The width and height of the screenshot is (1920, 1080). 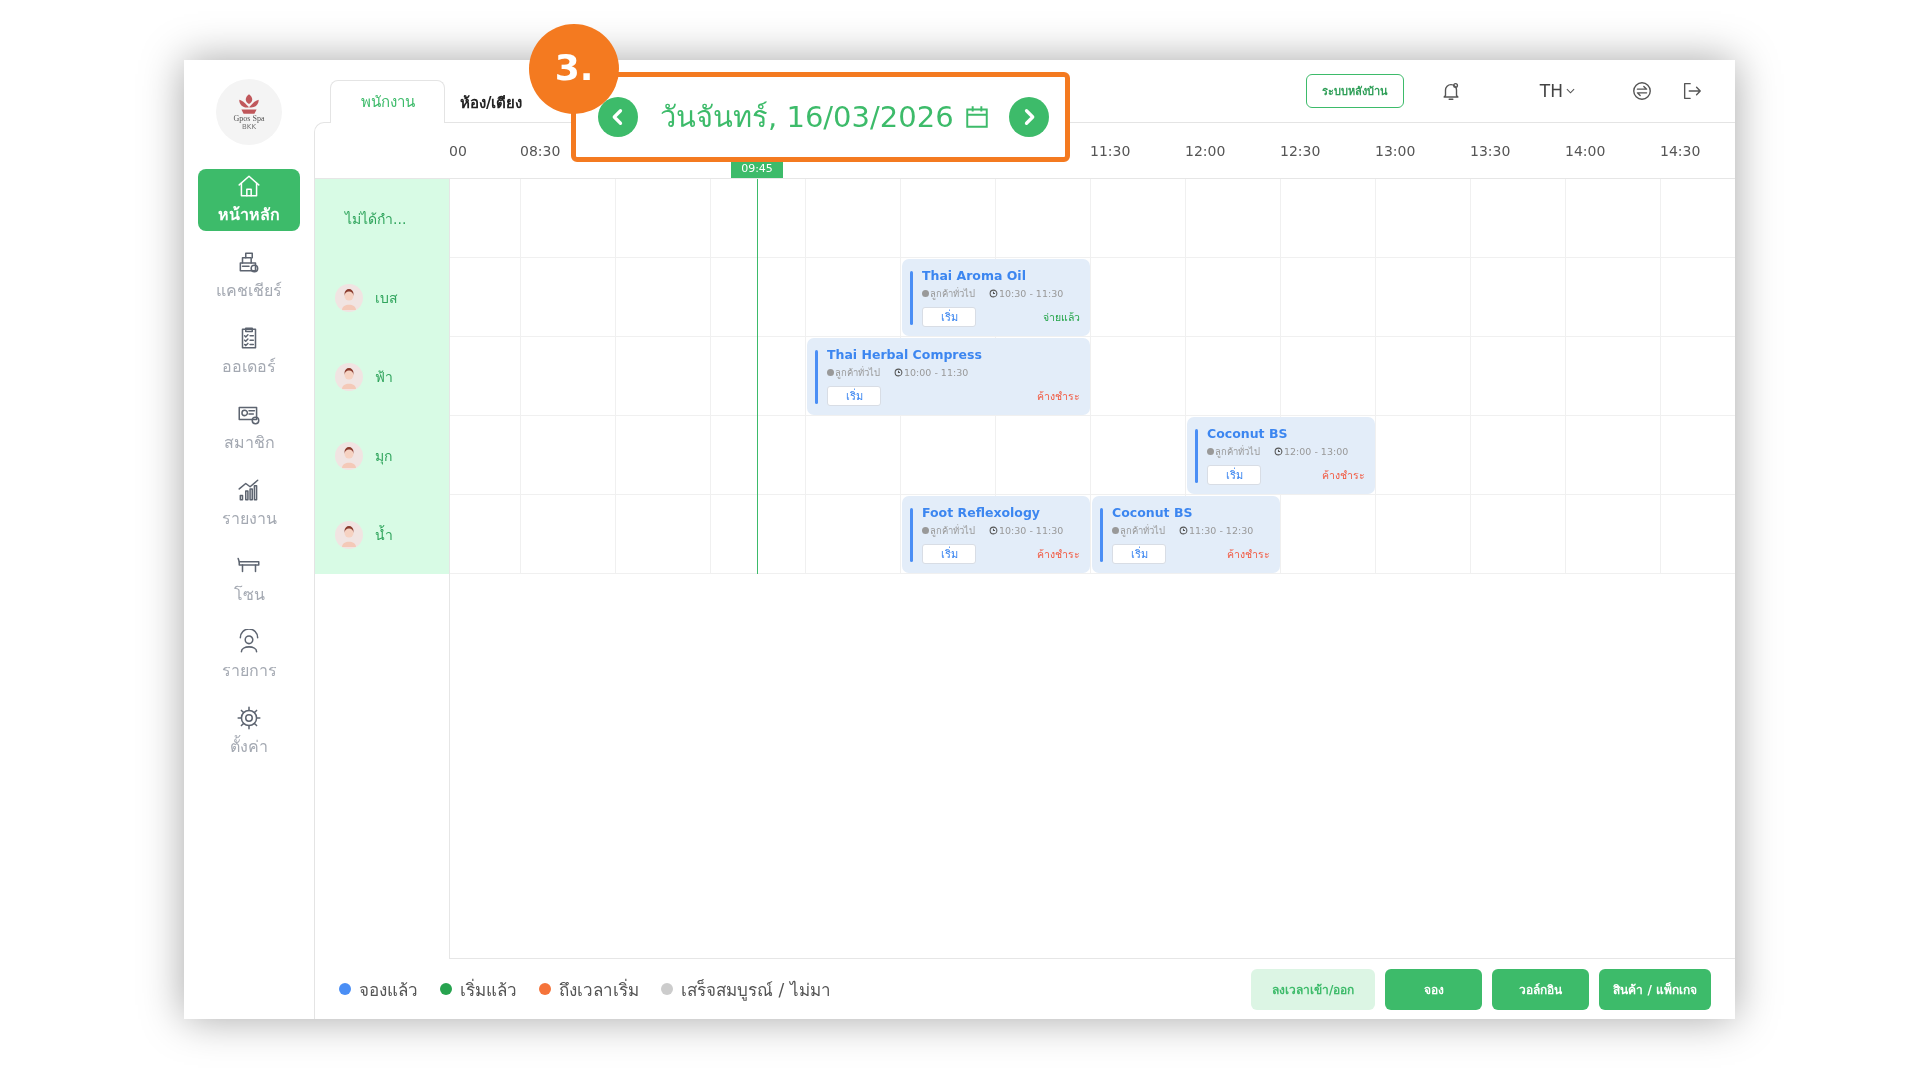 What do you see at coordinates (1061, 317) in the screenshot?
I see `payment-status: จ่ายแล้ว` at bounding box center [1061, 317].